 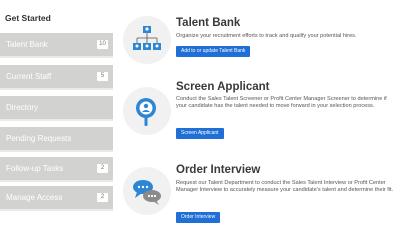 What do you see at coordinates (218, 170) in the screenshot?
I see `order-interview-title: Order Interview` at bounding box center [218, 170].